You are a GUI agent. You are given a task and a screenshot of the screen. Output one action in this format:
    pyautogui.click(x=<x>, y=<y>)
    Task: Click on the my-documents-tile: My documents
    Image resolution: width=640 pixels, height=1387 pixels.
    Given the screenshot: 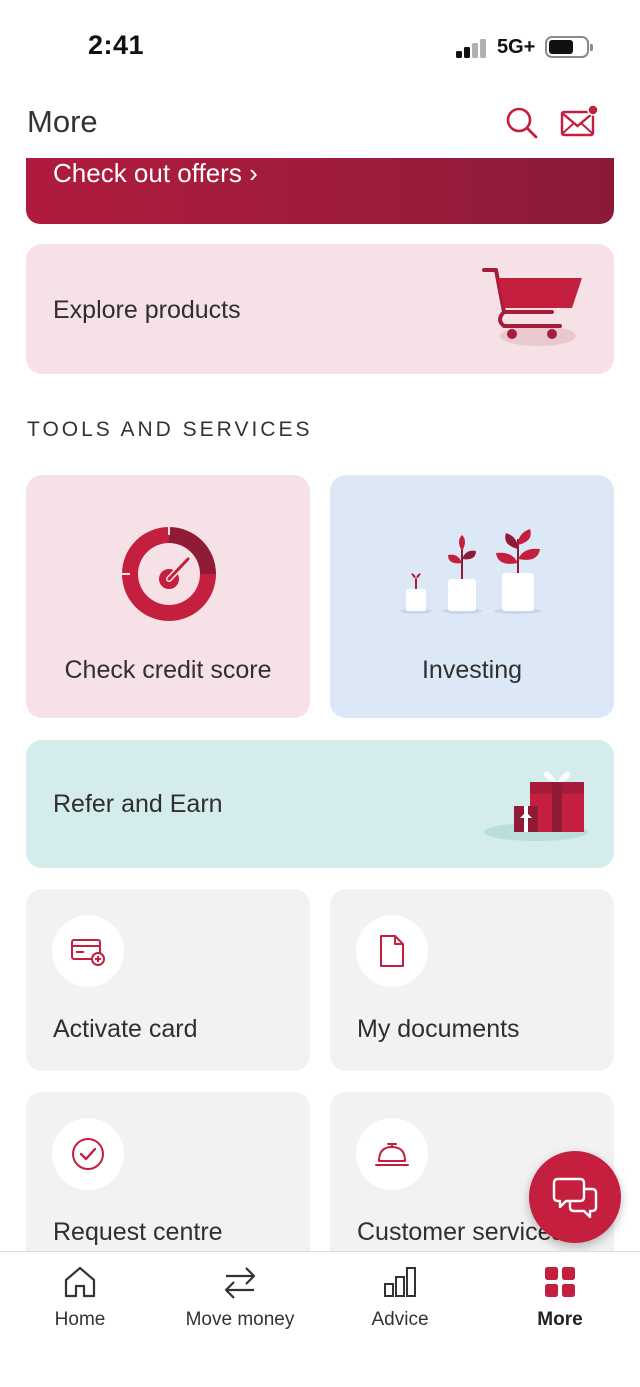 What is the action you would take?
    pyautogui.click(x=472, y=980)
    